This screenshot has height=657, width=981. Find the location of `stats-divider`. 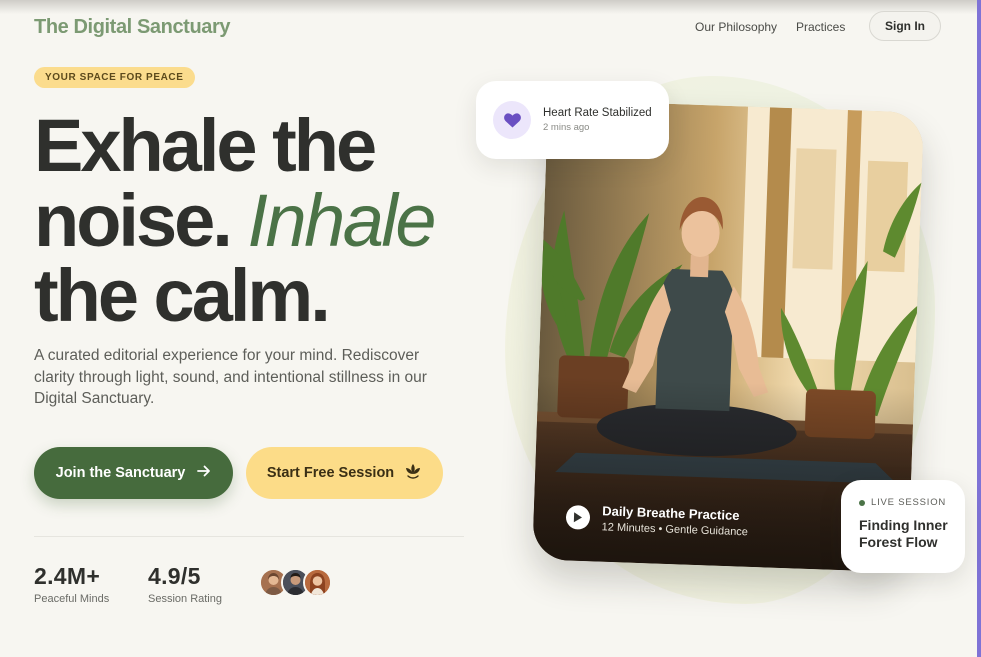

stats-divider is located at coordinates (249, 536).